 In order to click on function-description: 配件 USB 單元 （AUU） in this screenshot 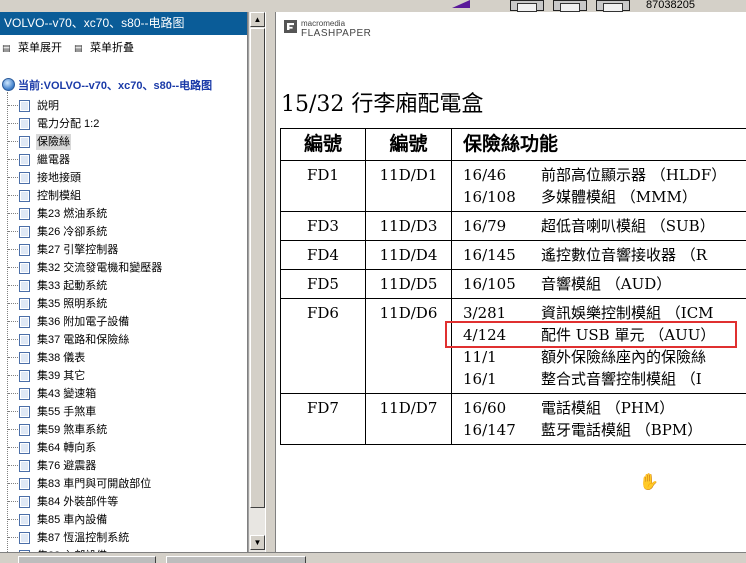, I will do `click(628, 335)`.